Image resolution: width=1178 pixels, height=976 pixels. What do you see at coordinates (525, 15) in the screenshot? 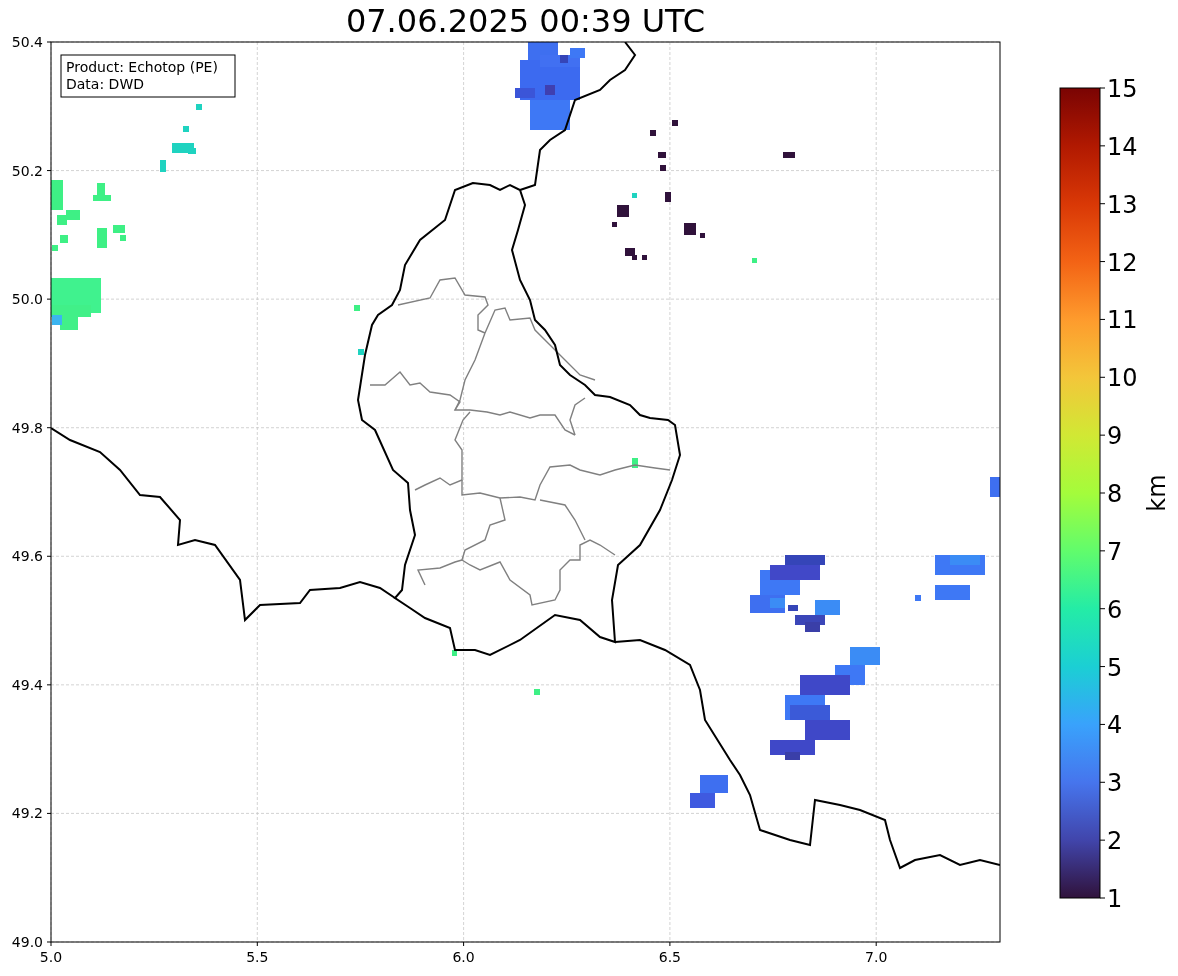
I see `chart-title: 07.06.2025 00:39 UTC` at bounding box center [525, 15].